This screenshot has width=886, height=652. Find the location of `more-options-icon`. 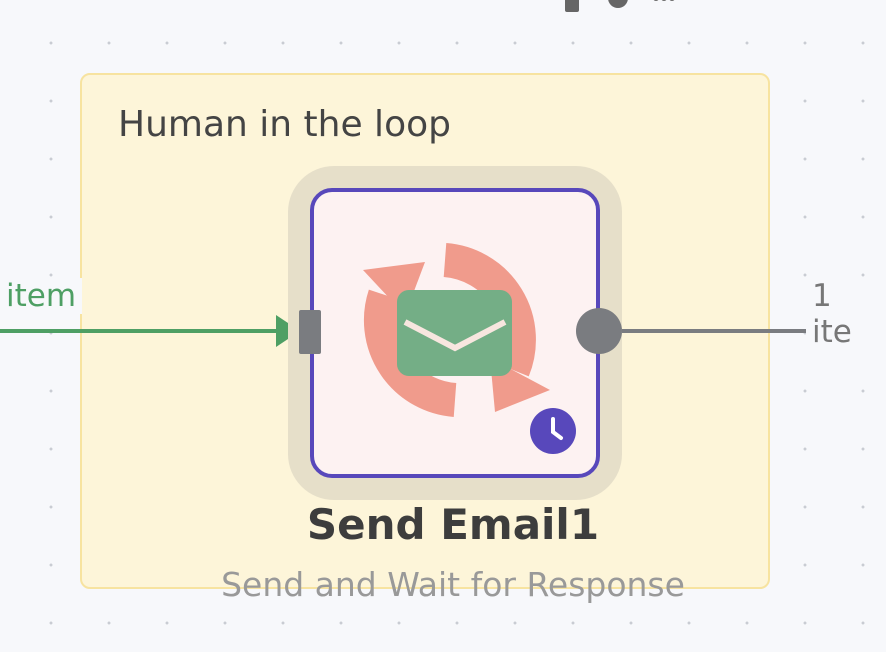

more-options-icon is located at coordinates (664, 6).